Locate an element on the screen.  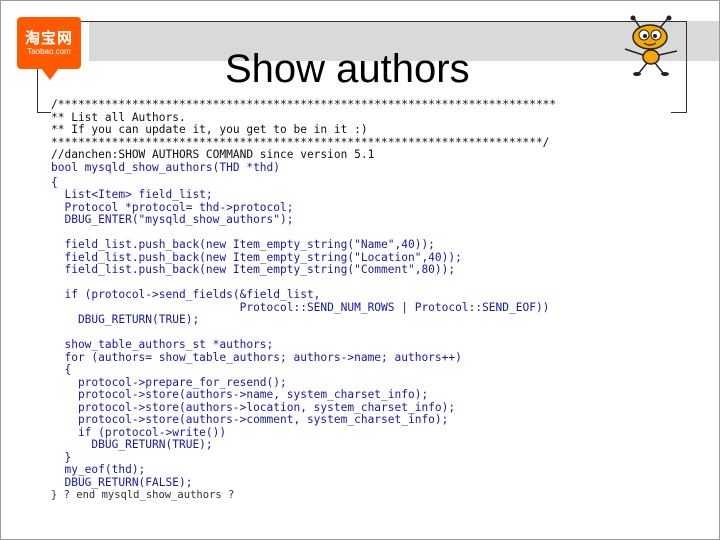
code-line: } is located at coordinates (61, 457).